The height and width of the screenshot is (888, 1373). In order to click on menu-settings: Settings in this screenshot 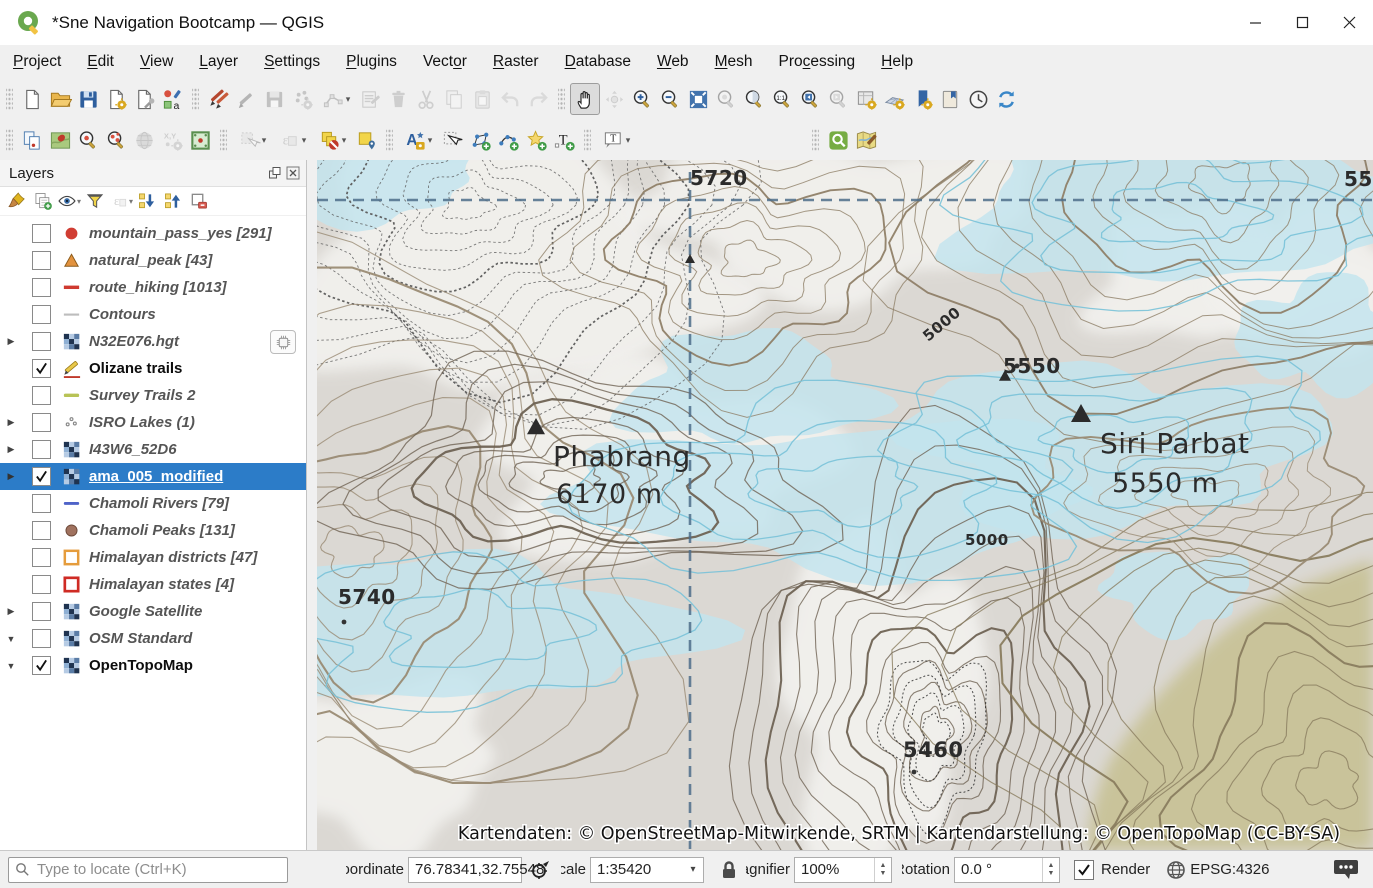, I will do `click(292, 62)`.